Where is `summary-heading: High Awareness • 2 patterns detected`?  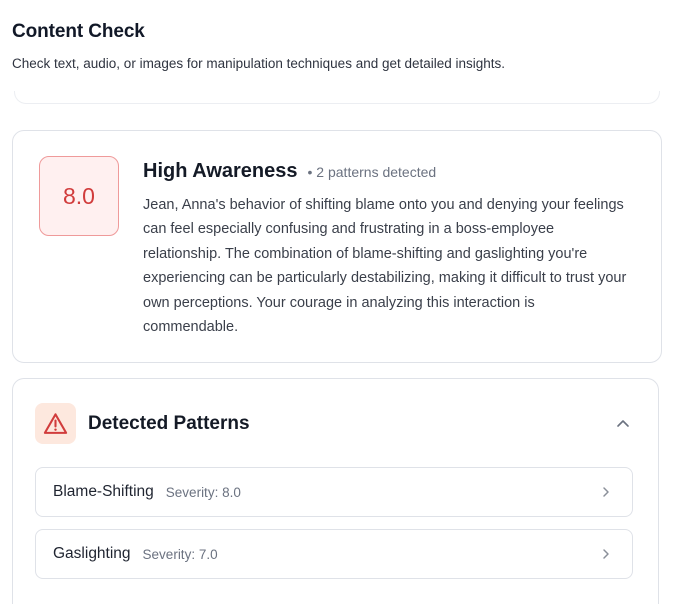
summary-heading: High Awareness • 2 patterns detected is located at coordinates (289, 171).